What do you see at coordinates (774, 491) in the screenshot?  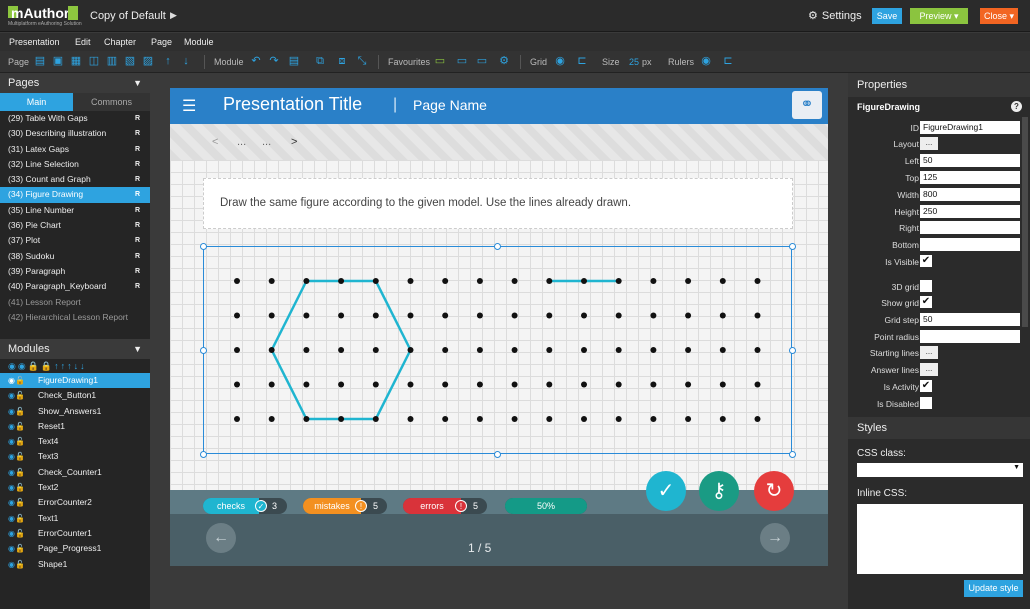 I see `reset-button: ↻` at bounding box center [774, 491].